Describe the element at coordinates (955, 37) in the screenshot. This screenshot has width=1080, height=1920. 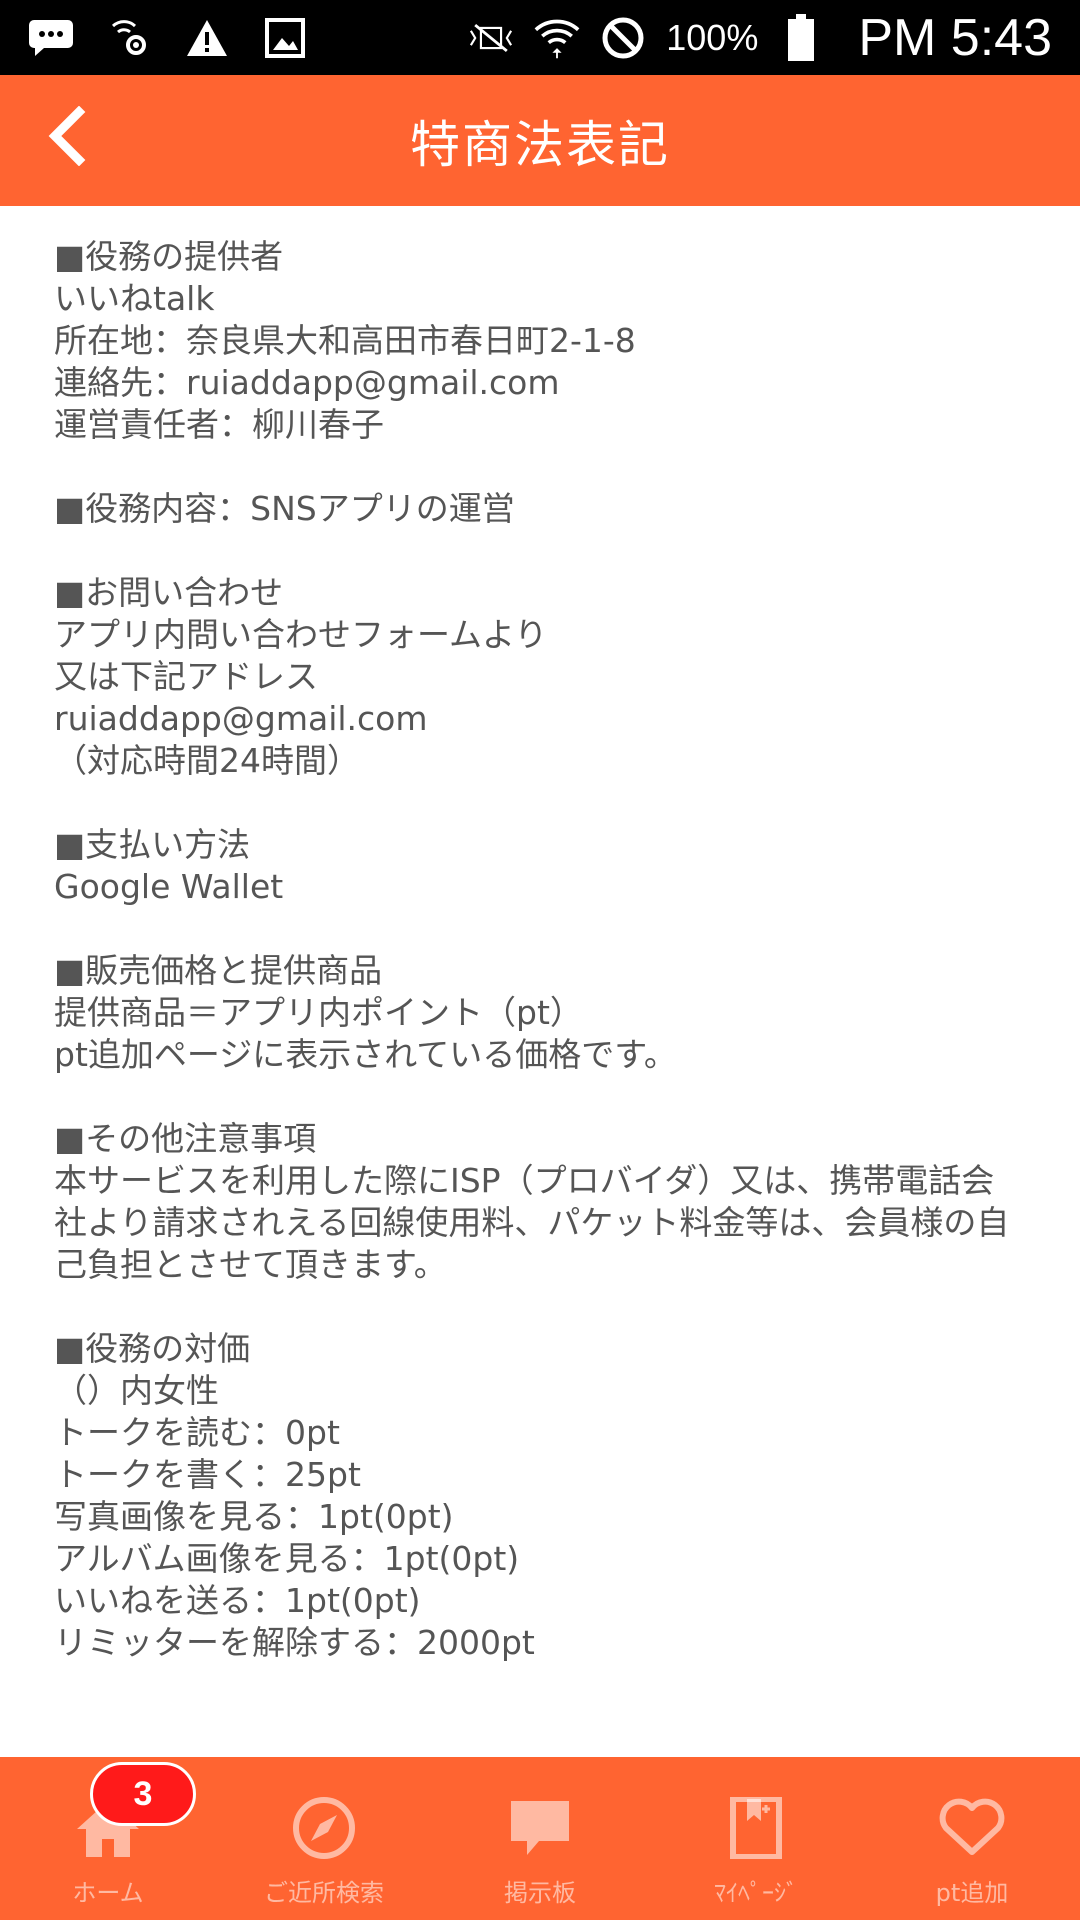
I see `clock: PM 5:43` at that location.